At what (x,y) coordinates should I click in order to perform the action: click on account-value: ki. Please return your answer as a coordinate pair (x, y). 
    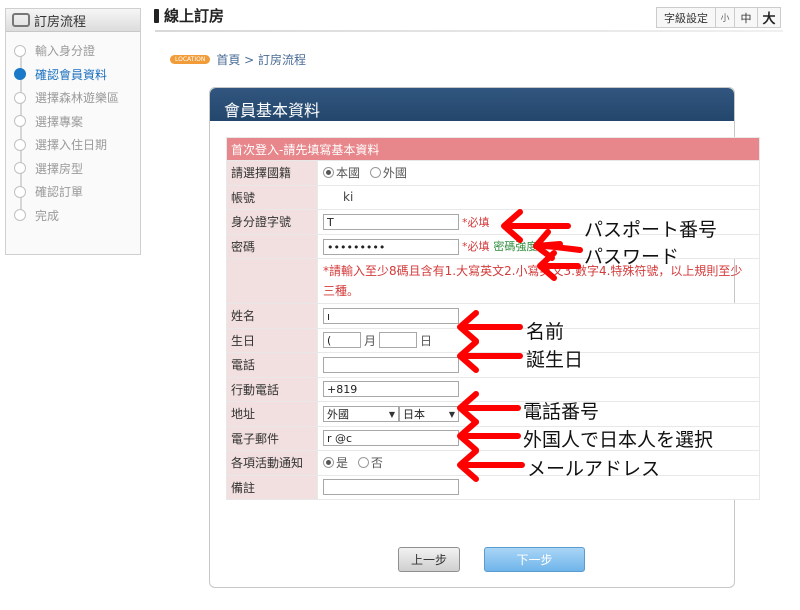
    Looking at the image, I should click on (348, 197).